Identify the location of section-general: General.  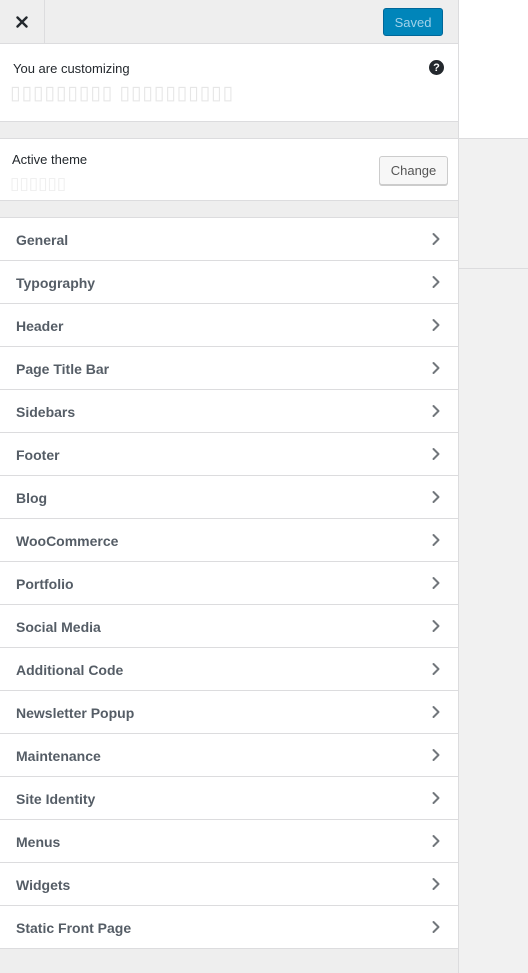
(229, 239).